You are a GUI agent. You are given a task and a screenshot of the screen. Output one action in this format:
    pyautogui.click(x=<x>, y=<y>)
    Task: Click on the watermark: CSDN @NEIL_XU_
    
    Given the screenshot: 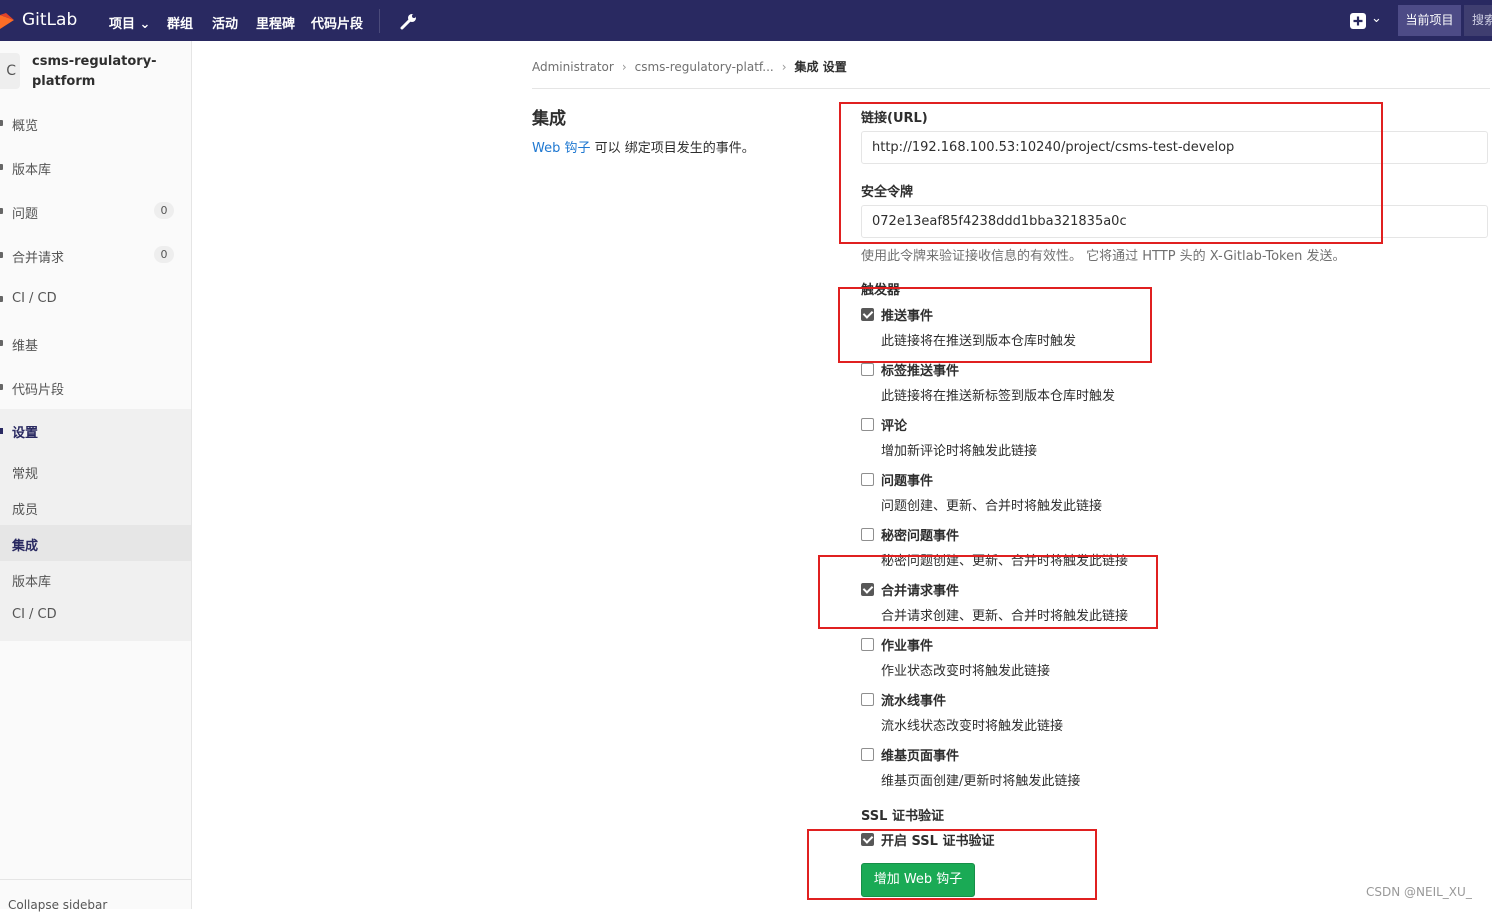 What is the action you would take?
    pyautogui.click(x=1419, y=892)
    